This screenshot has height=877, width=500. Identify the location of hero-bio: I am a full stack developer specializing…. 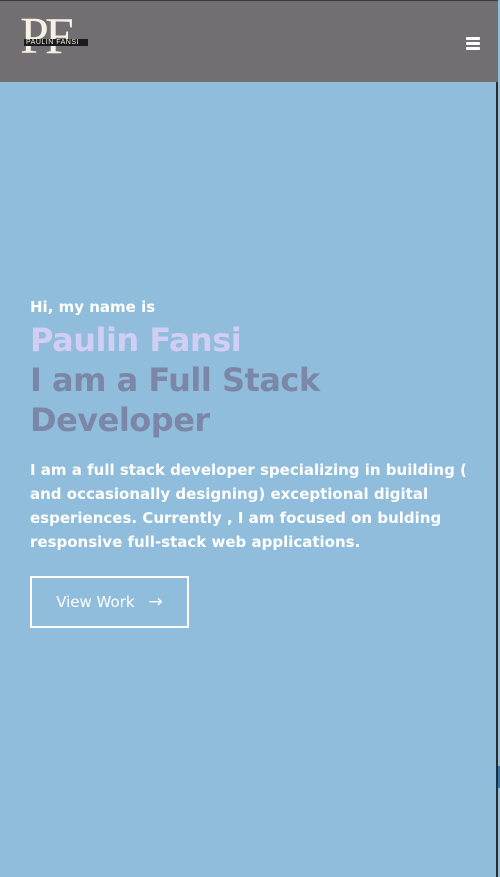
(248, 506).